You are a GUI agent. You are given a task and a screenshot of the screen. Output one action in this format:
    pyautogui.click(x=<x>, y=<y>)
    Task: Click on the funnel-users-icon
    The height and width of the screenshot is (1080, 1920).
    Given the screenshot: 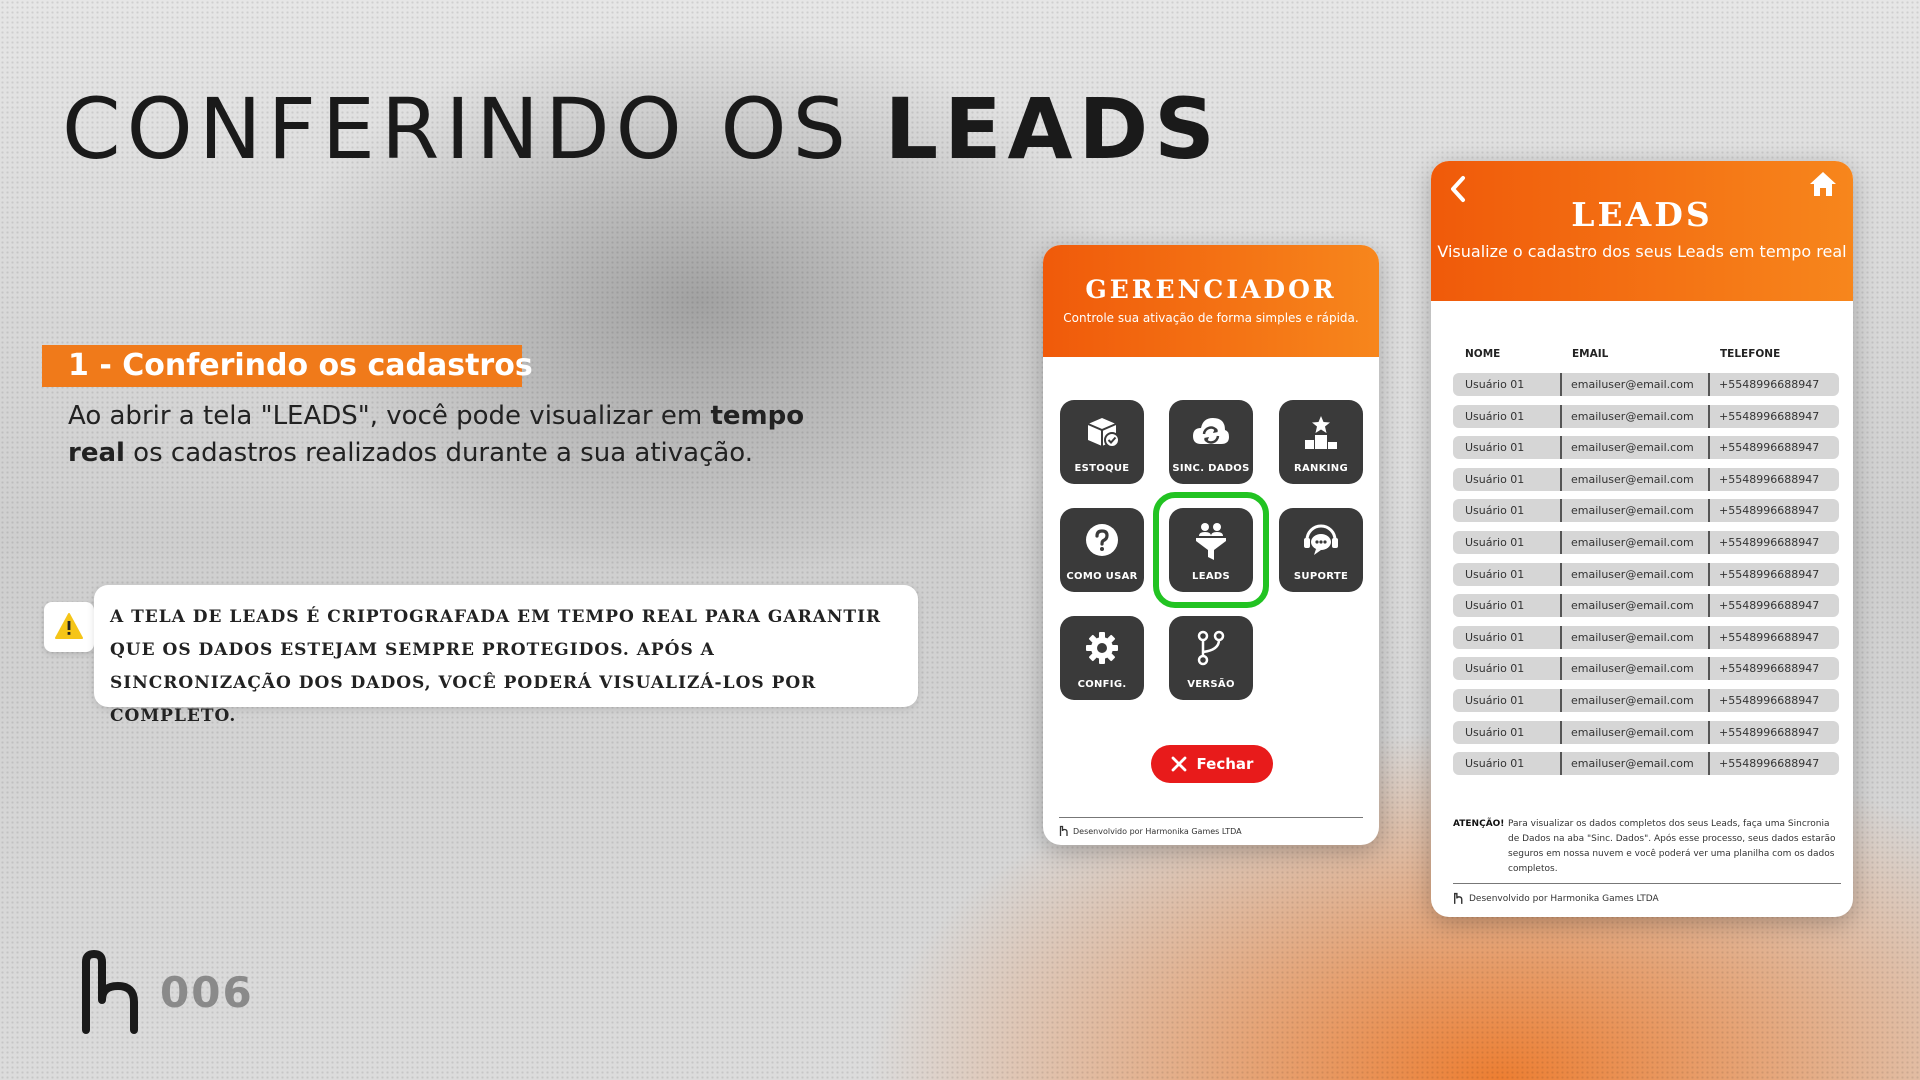 What is the action you would take?
    pyautogui.click(x=1211, y=541)
    